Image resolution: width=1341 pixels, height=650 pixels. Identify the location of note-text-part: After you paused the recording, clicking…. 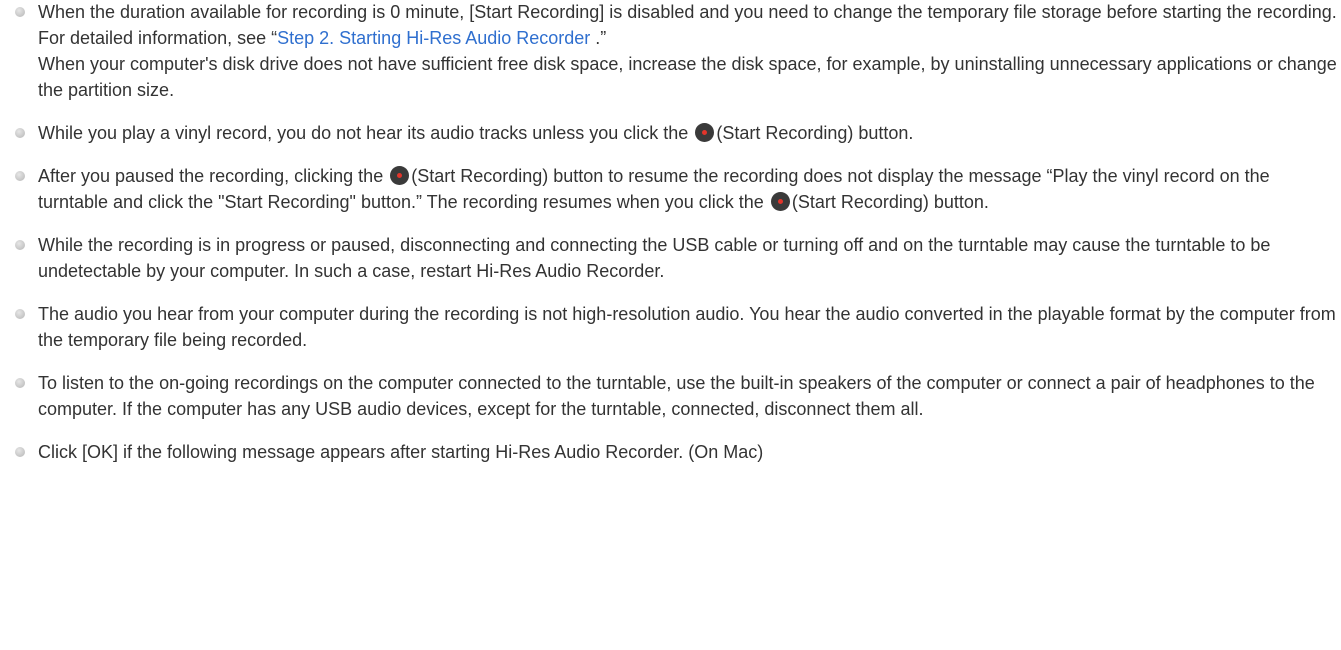
(213, 176).